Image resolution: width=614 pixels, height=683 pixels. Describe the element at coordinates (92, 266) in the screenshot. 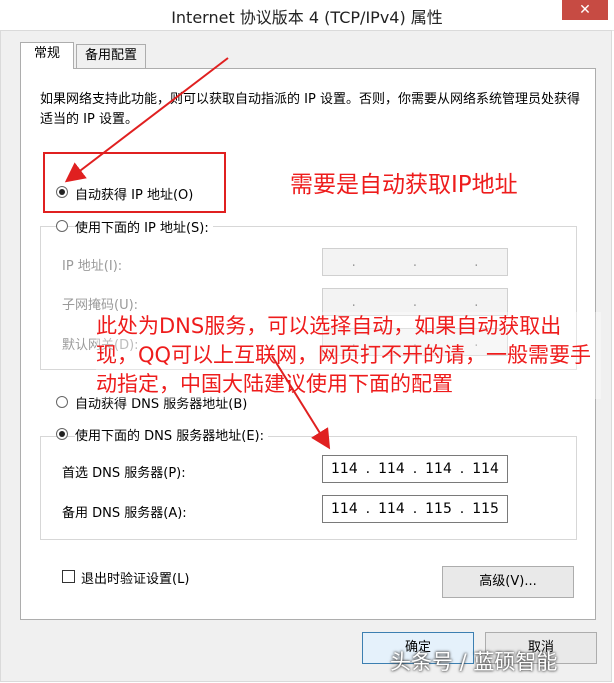

I see `ip-address-label: IP 地址(I):` at that location.